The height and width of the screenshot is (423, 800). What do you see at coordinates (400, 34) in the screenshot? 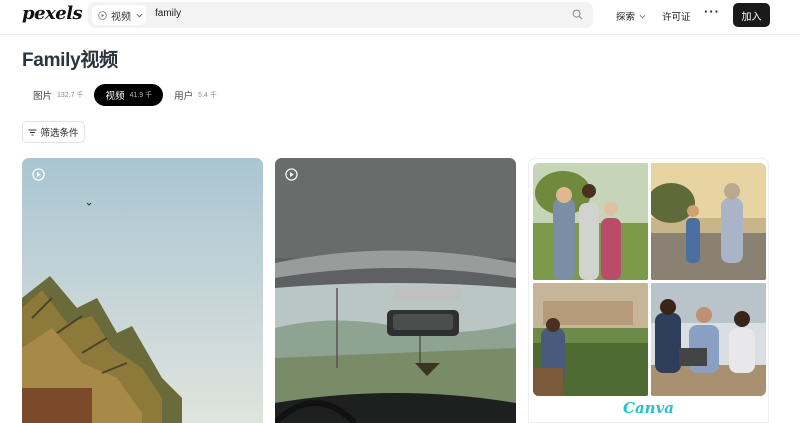
I see `header-divider` at bounding box center [400, 34].